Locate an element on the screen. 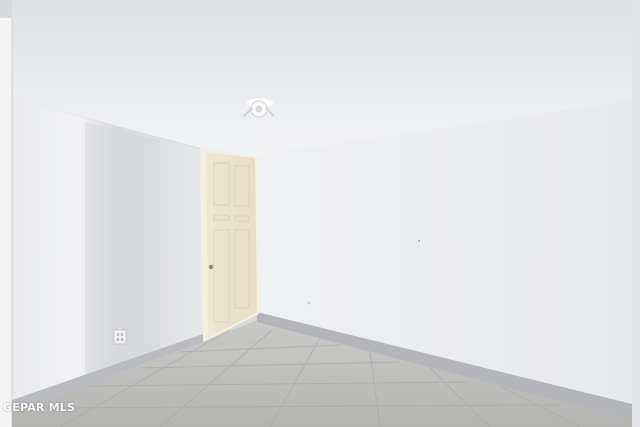 This screenshot has height=427, width=640. left-wall-edge is located at coordinates (6, 222).